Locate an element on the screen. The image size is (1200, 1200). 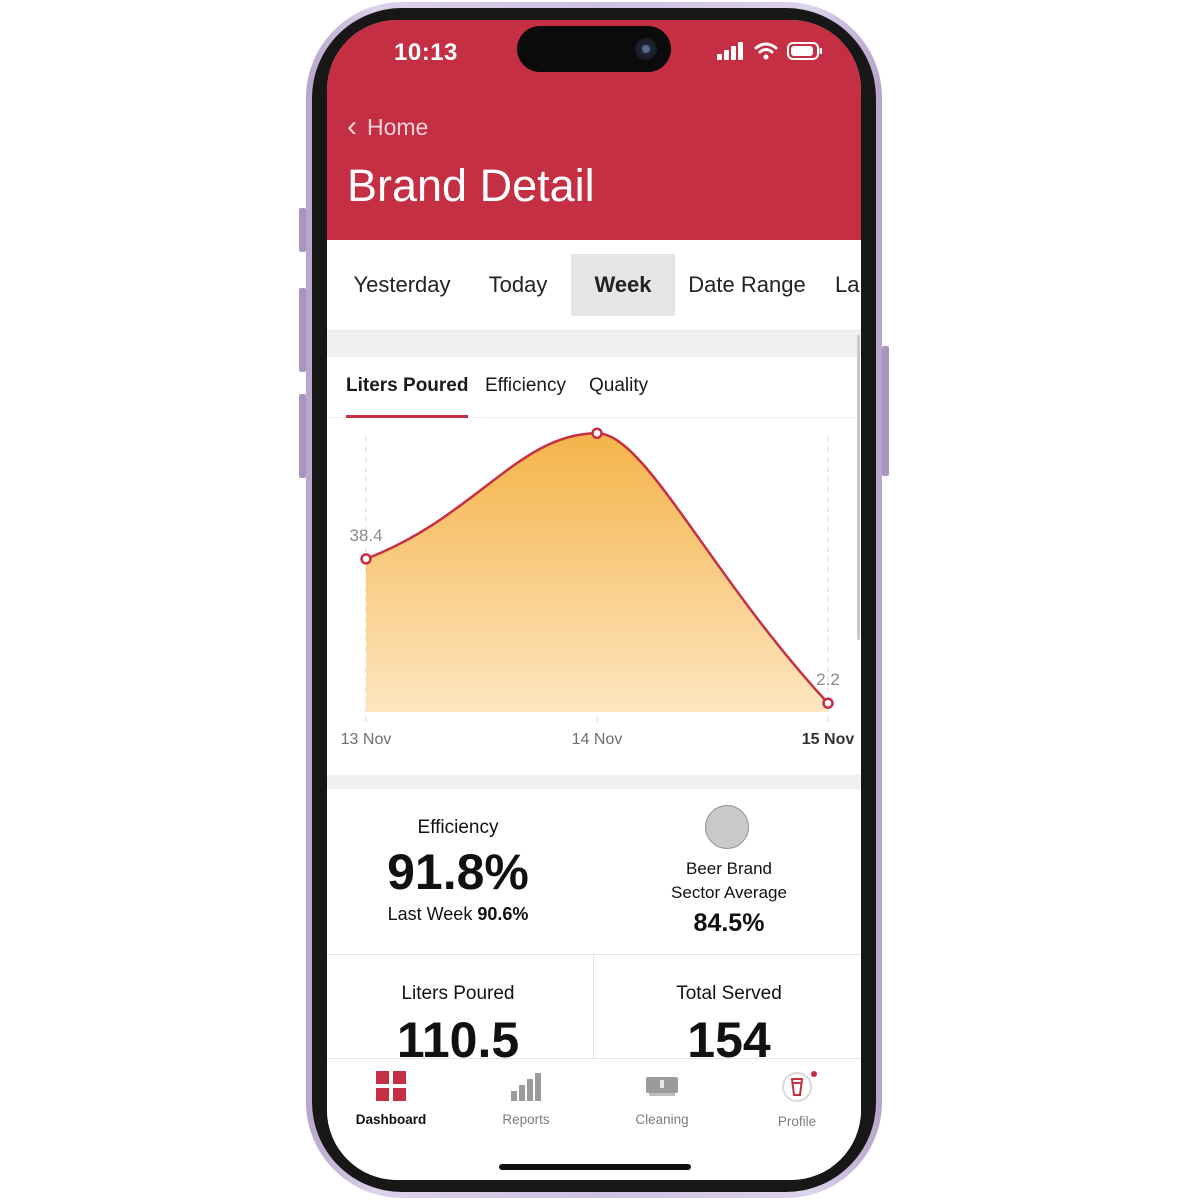
tab-today: Today is located at coordinates (518, 285).